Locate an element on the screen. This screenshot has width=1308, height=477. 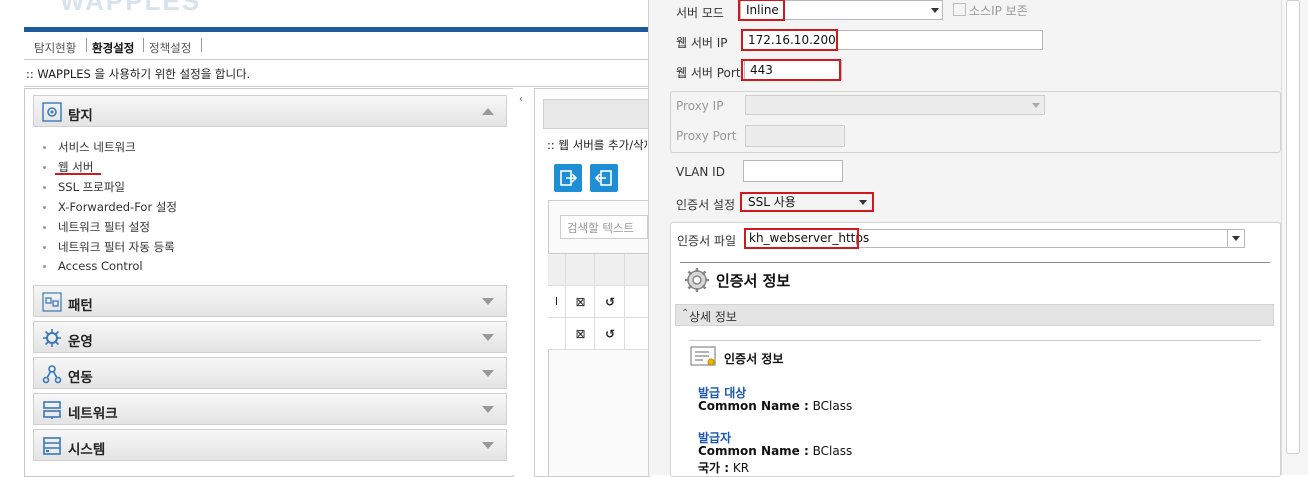
menu-item-label: 네트워크 필터 설정 is located at coordinates (104, 227).